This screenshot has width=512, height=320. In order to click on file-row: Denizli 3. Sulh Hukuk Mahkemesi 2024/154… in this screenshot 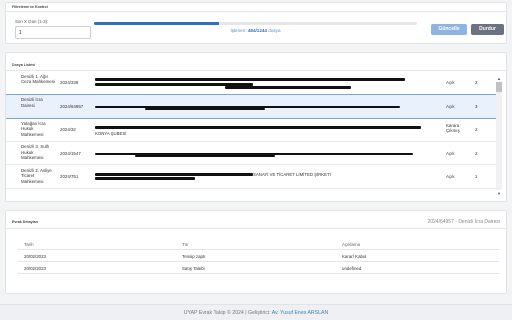, I will do `click(253, 154)`.